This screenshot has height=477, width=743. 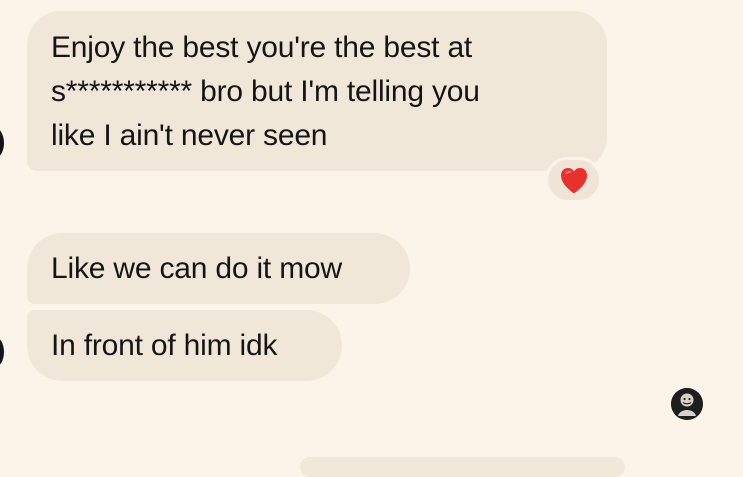 What do you see at coordinates (462, 467) in the screenshot?
I see `next-message-bubble` at bounding box center [462, 467].